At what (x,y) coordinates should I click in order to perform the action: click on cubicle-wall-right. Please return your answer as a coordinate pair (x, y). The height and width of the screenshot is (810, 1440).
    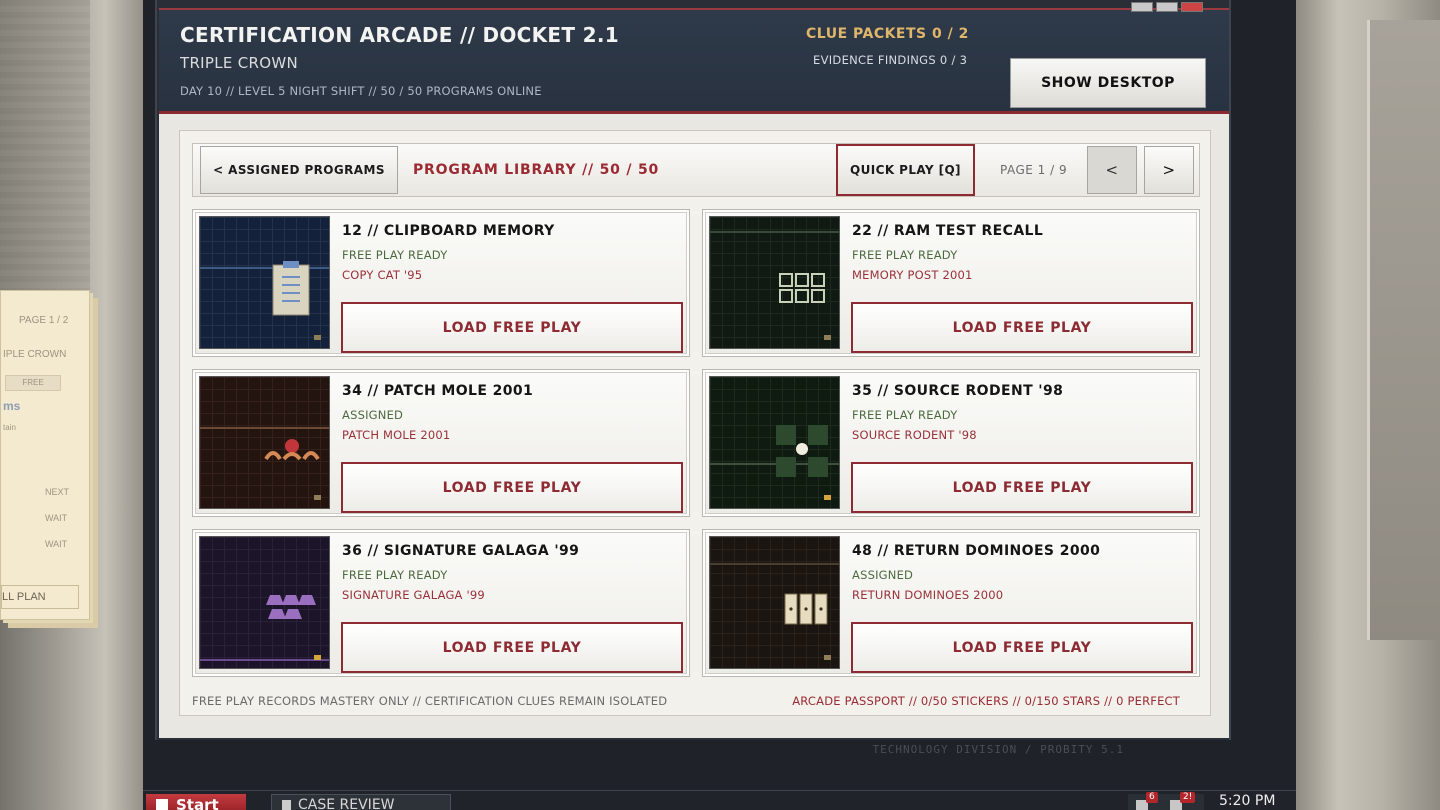
    Looking at the image, I should click on (1367, 405).